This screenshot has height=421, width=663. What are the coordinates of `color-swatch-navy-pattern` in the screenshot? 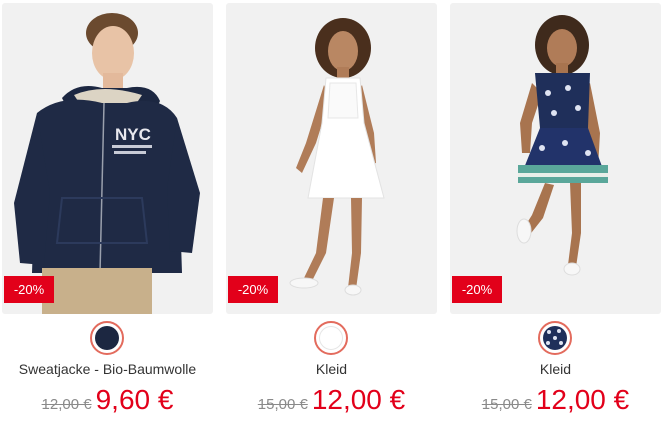 It's located at (555, 338).